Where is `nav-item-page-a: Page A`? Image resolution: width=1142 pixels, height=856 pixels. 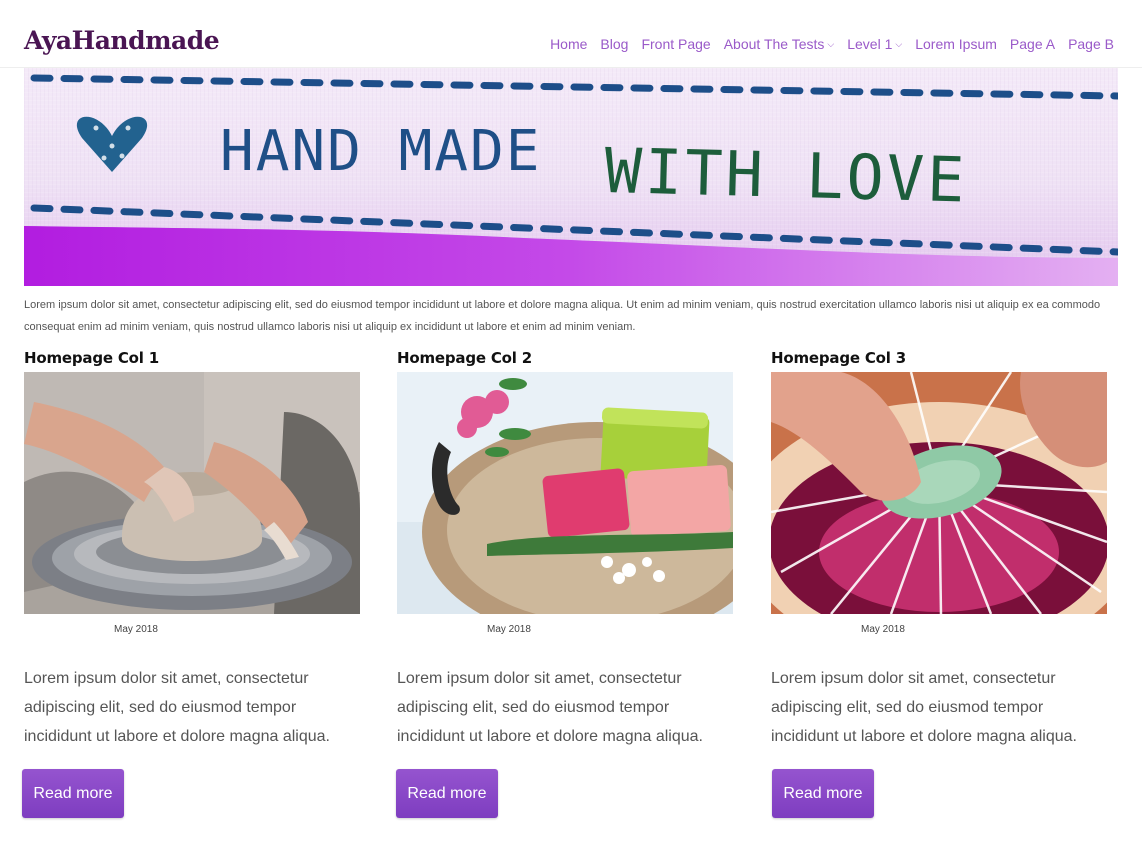 nav-item-page-a: Page A is located at coordinates (1032, 44).